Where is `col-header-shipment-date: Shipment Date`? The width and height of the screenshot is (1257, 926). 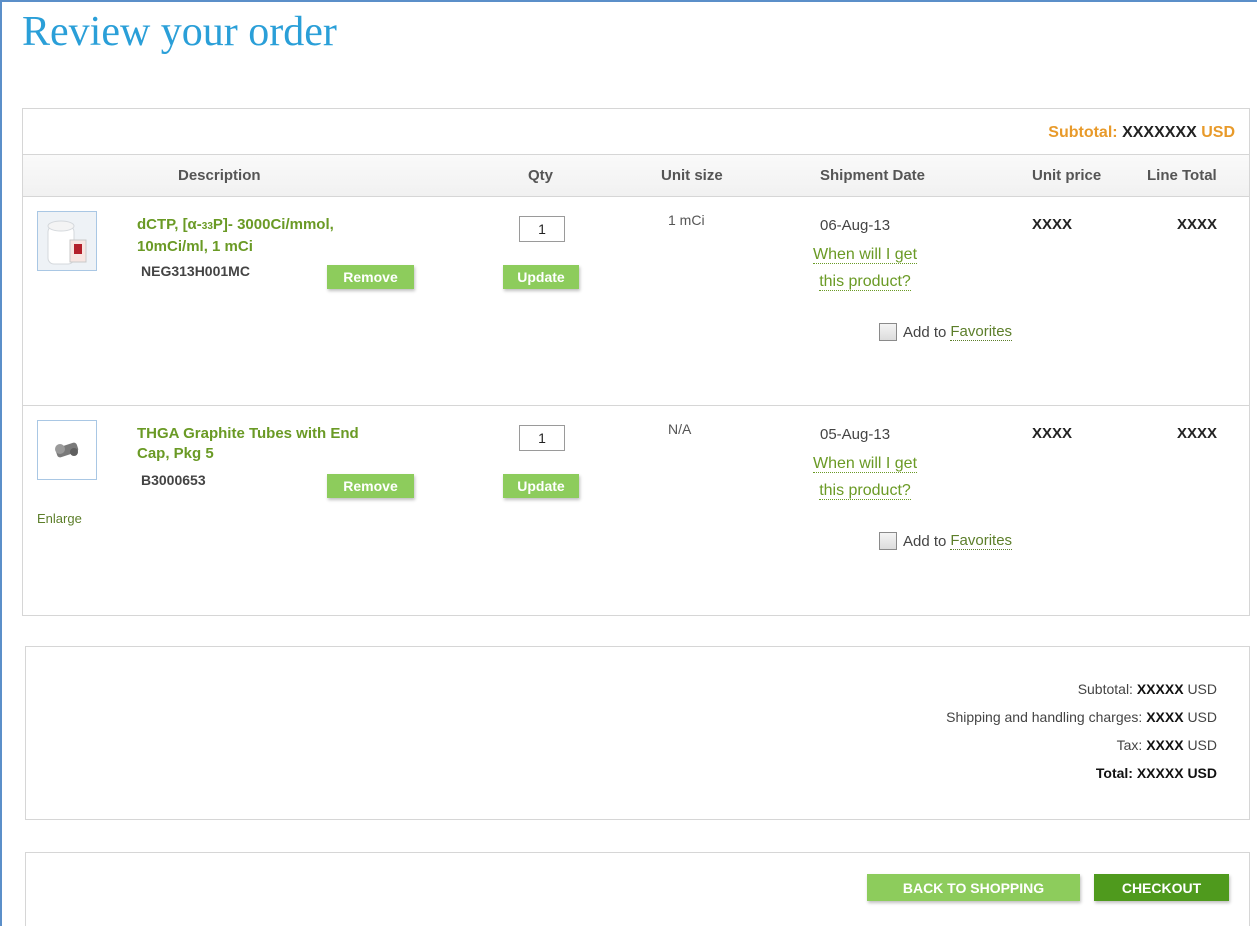 col-header-shipment-date: Shipment Date is located at coordinates (873, 175).